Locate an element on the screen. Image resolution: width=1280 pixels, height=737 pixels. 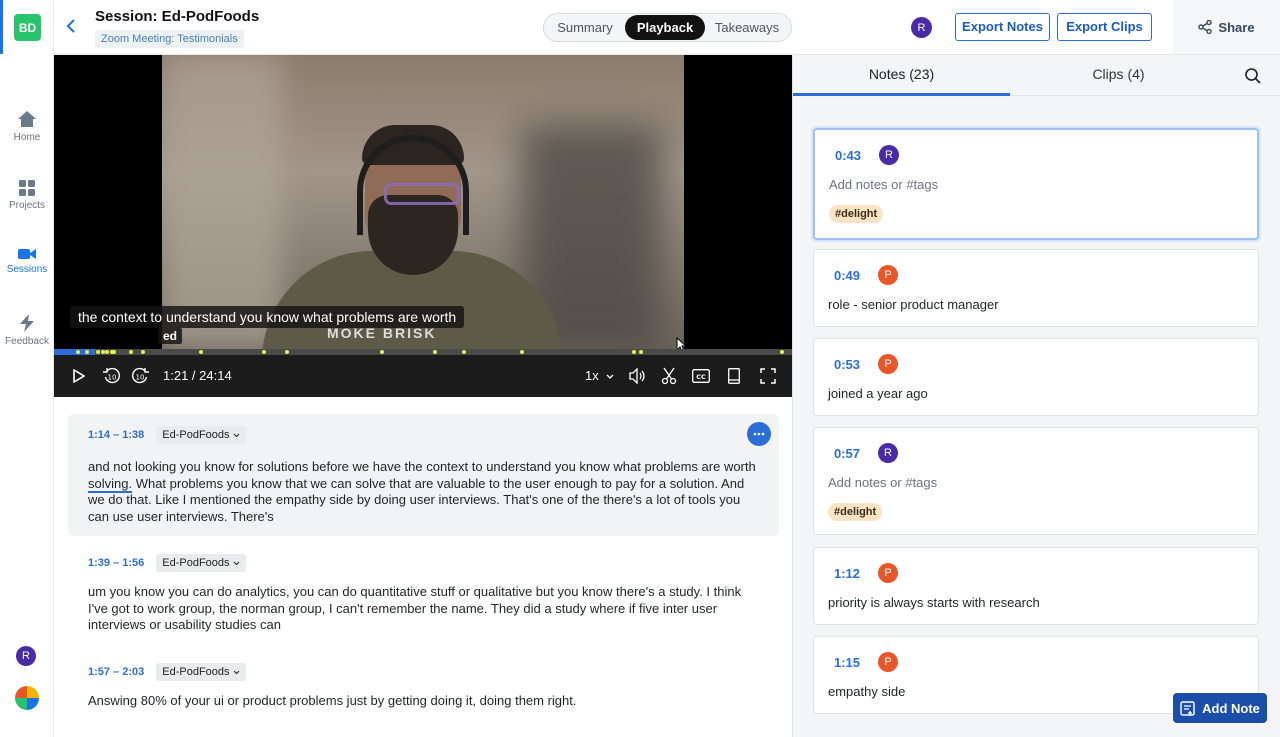
volume-button is located at coordinates (638, 376).